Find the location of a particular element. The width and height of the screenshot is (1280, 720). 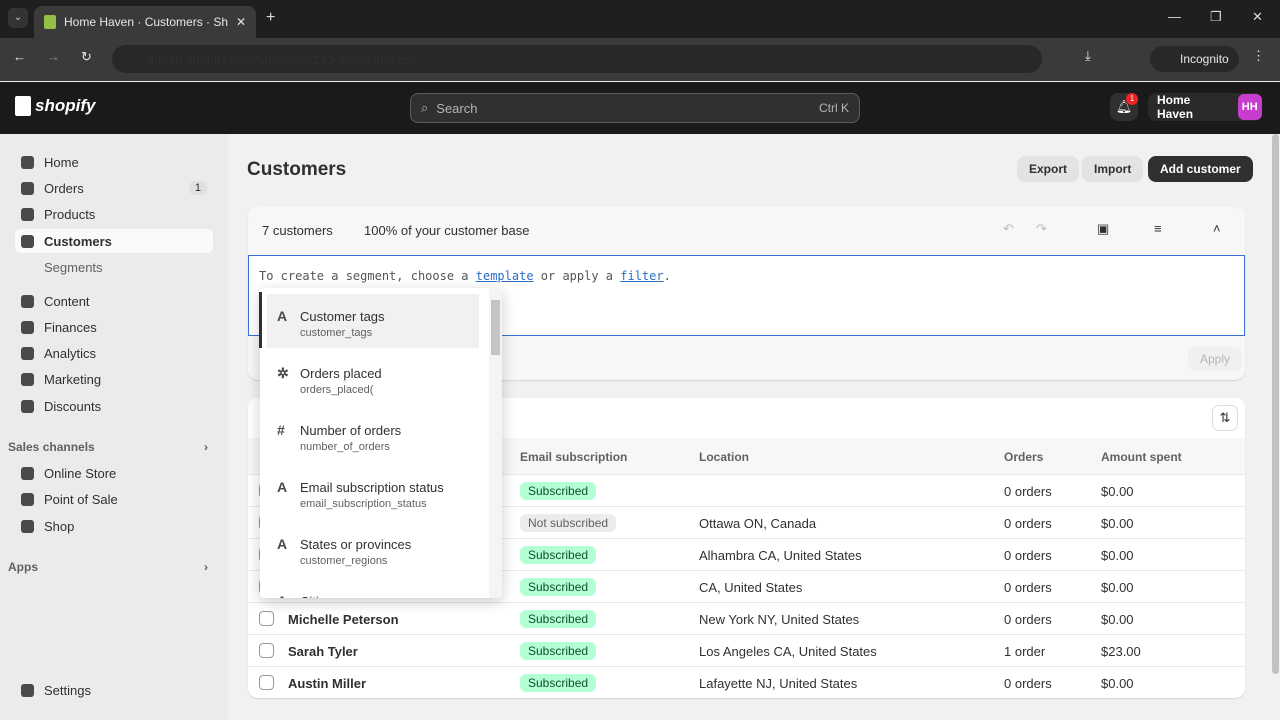

section-label: Sales channels is located at coordinates (51, 447).